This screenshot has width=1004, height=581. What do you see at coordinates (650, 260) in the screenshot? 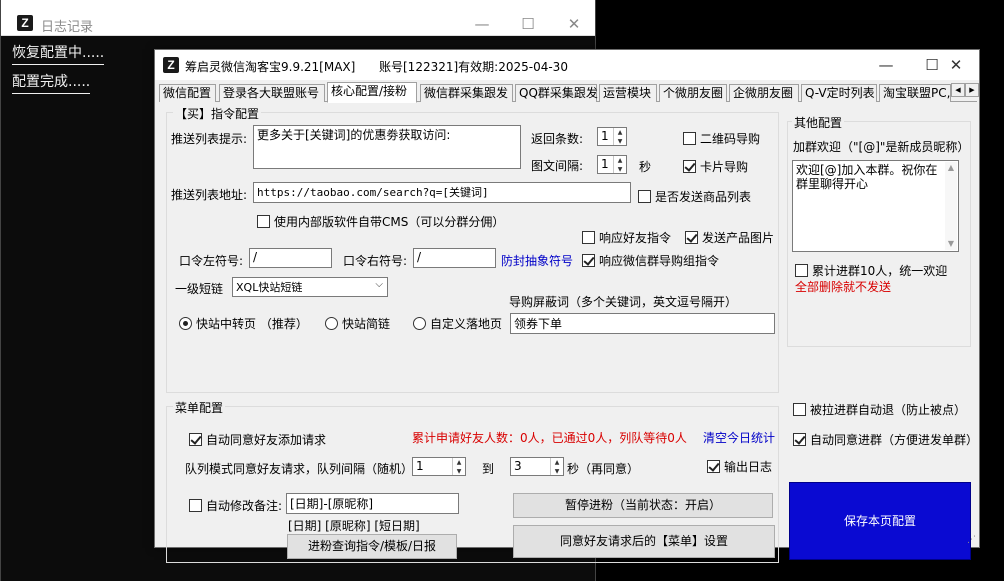
I see `respond-group-checkbox: 响应微信群导购组指令` at bounding box center [650, 260].